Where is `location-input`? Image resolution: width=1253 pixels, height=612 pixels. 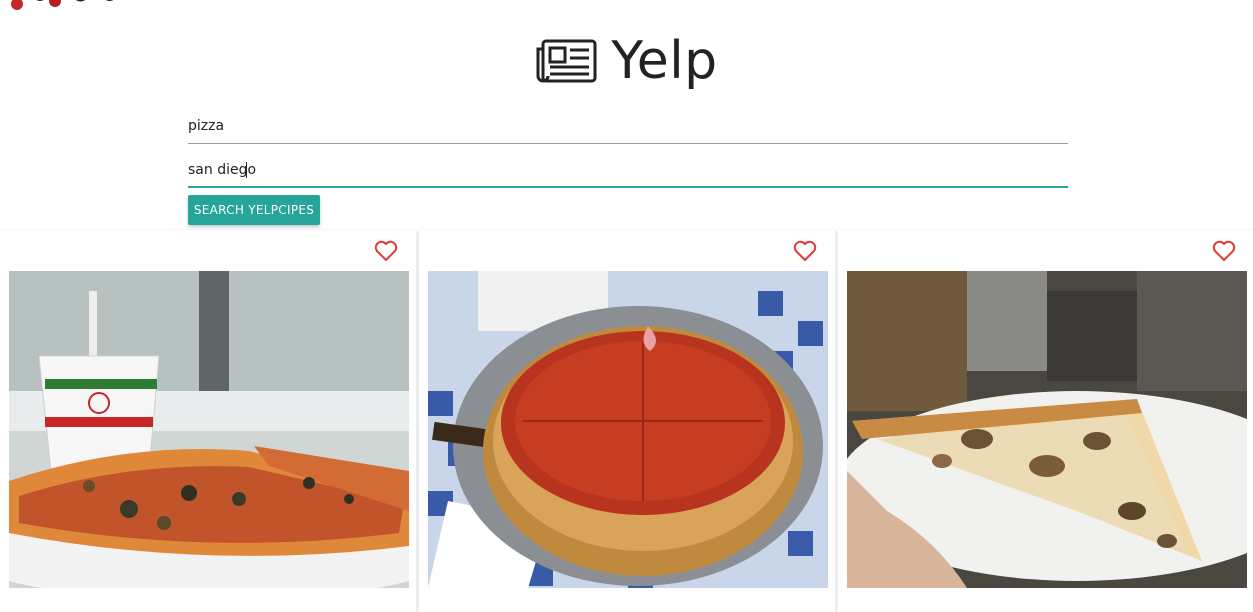
location-input is located at coordinates (628, 170).